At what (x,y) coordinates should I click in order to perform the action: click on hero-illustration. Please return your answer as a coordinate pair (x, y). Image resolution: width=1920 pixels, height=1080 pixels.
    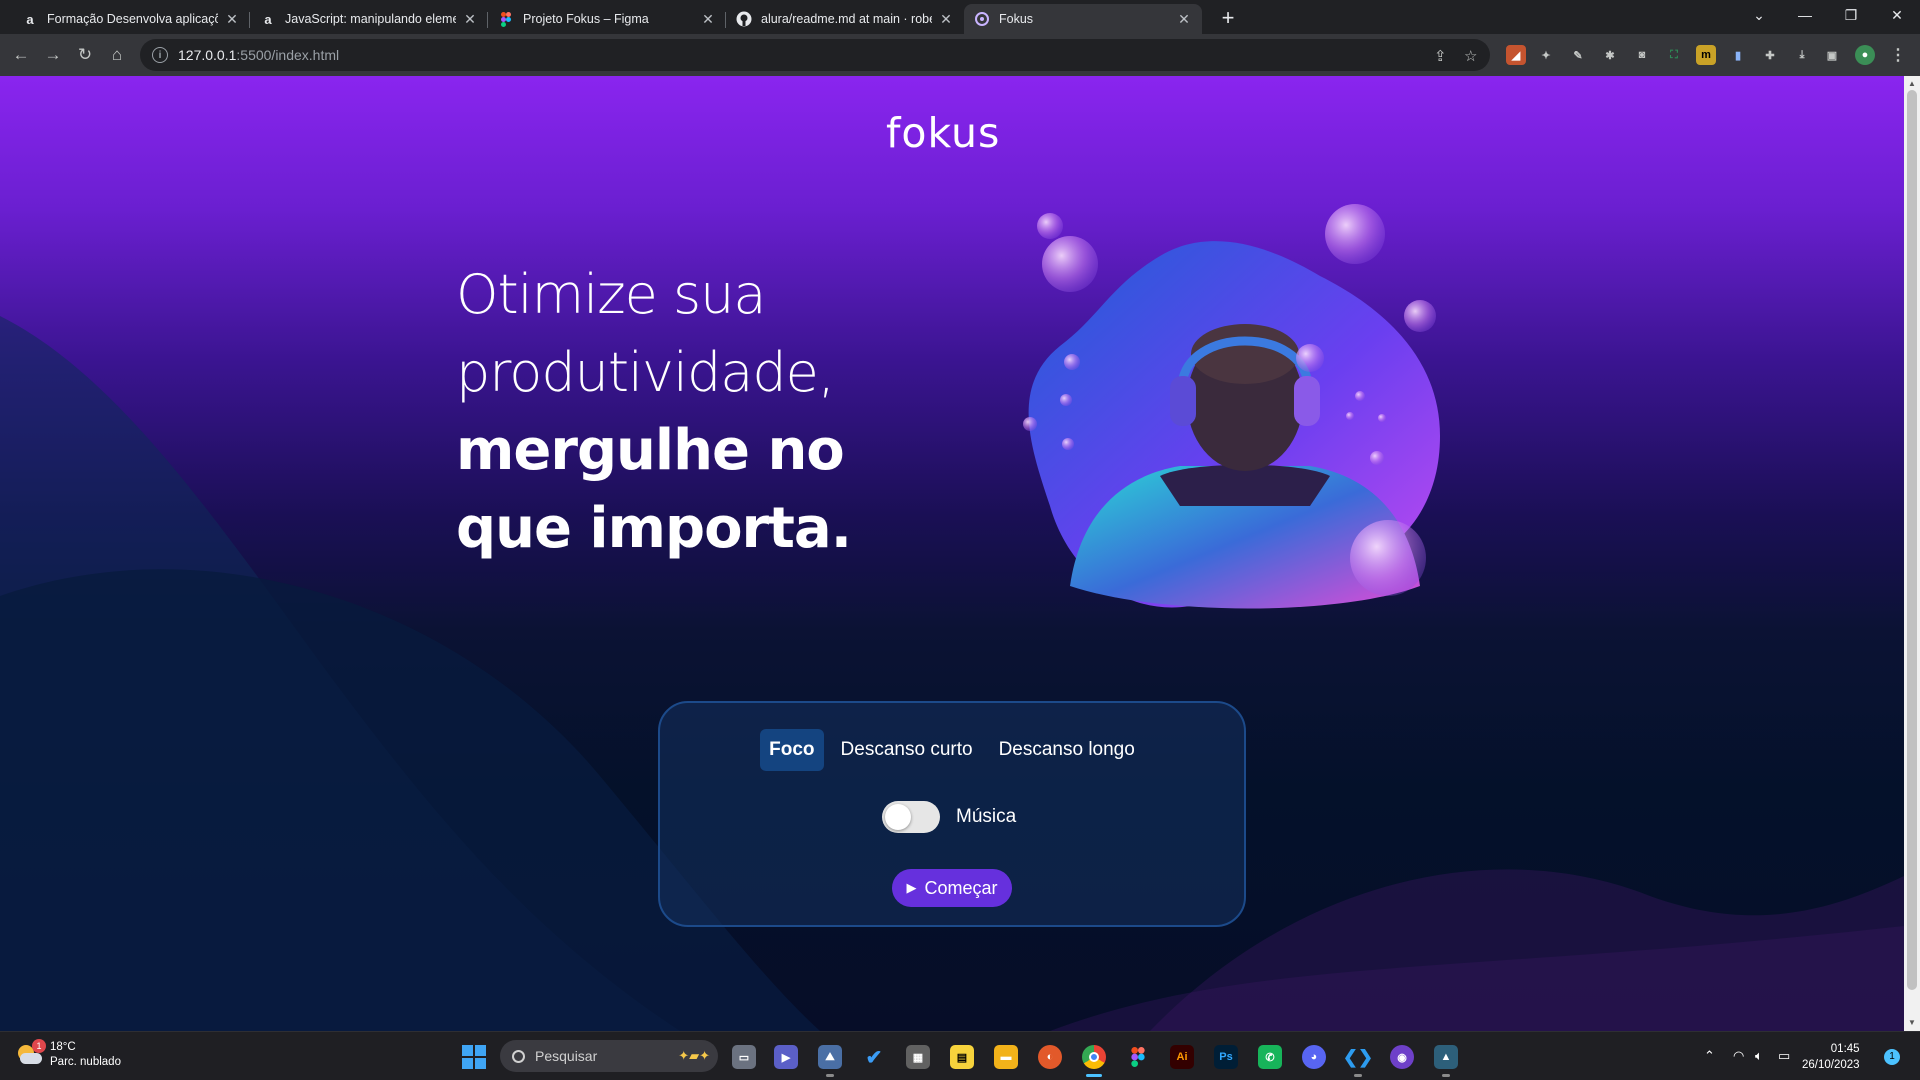
    Looking at the image, I should click on (1231, 406).